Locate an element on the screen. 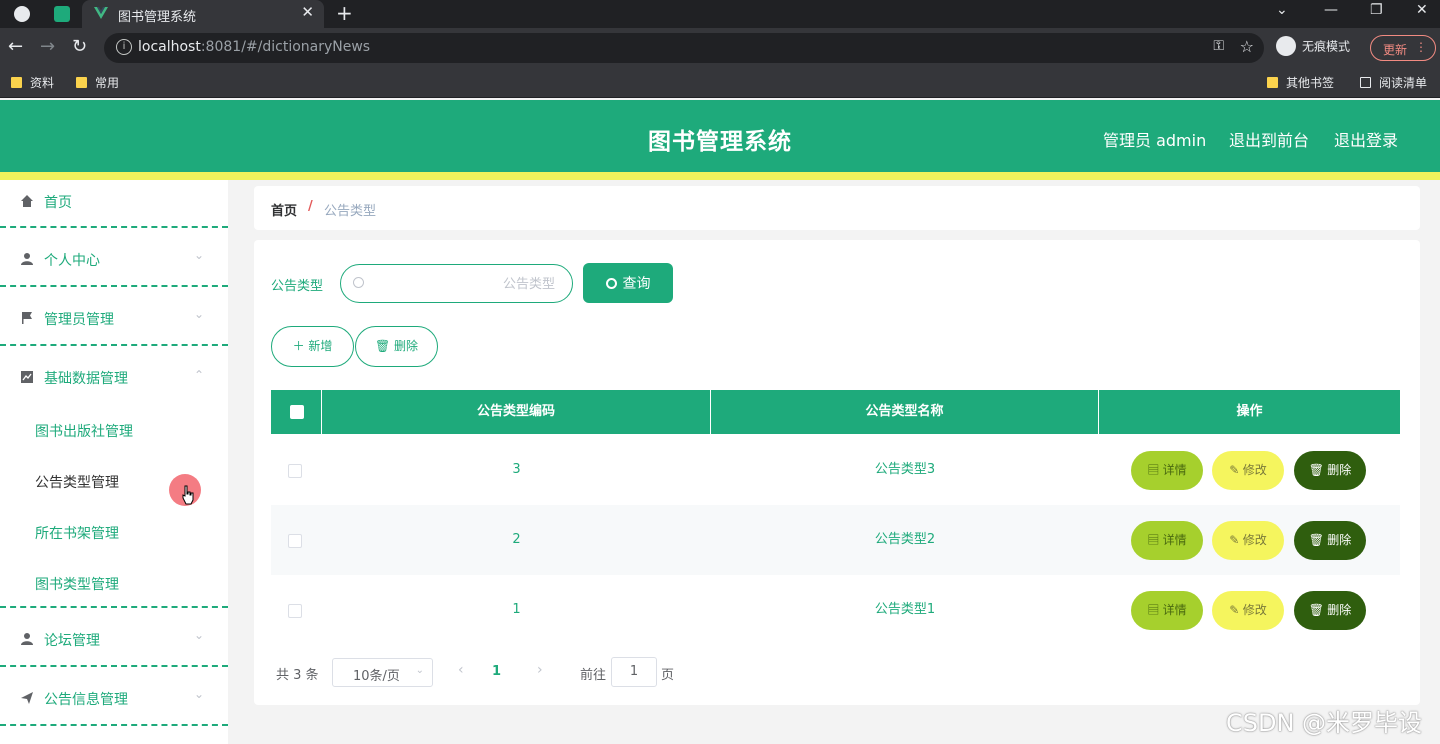  add-label: 新增 is located at coordinates (320, 346).